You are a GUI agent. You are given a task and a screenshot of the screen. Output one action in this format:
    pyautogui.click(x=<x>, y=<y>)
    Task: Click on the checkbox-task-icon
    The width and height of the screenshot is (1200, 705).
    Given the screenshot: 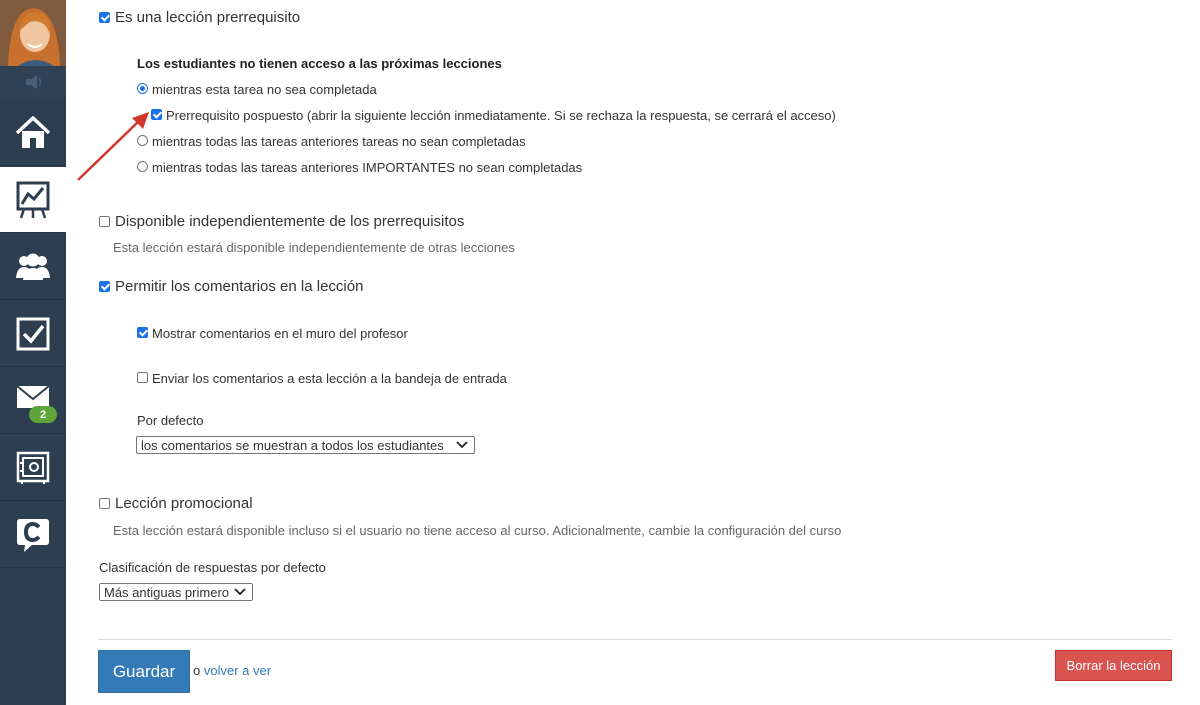 What is the action you would take?
    pyautogui.click(x=33, y=333)
    